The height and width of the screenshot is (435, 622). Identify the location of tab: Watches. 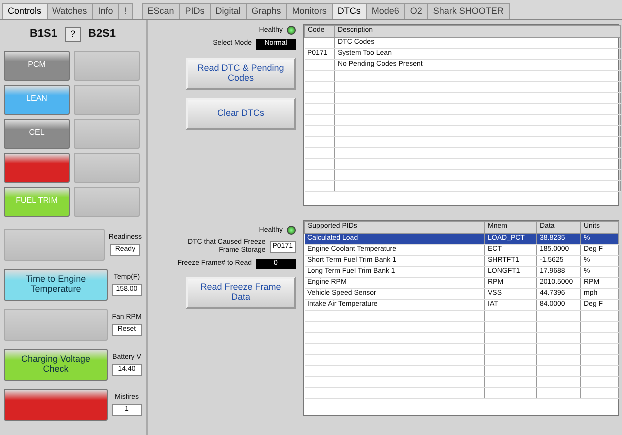
(70, 11).